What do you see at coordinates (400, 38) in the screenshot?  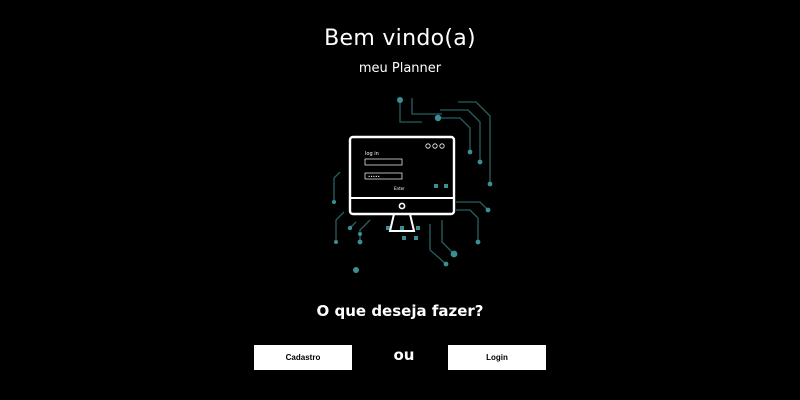 I see `page-title: Bem vindo(a)` at bounding box center [400, 38].